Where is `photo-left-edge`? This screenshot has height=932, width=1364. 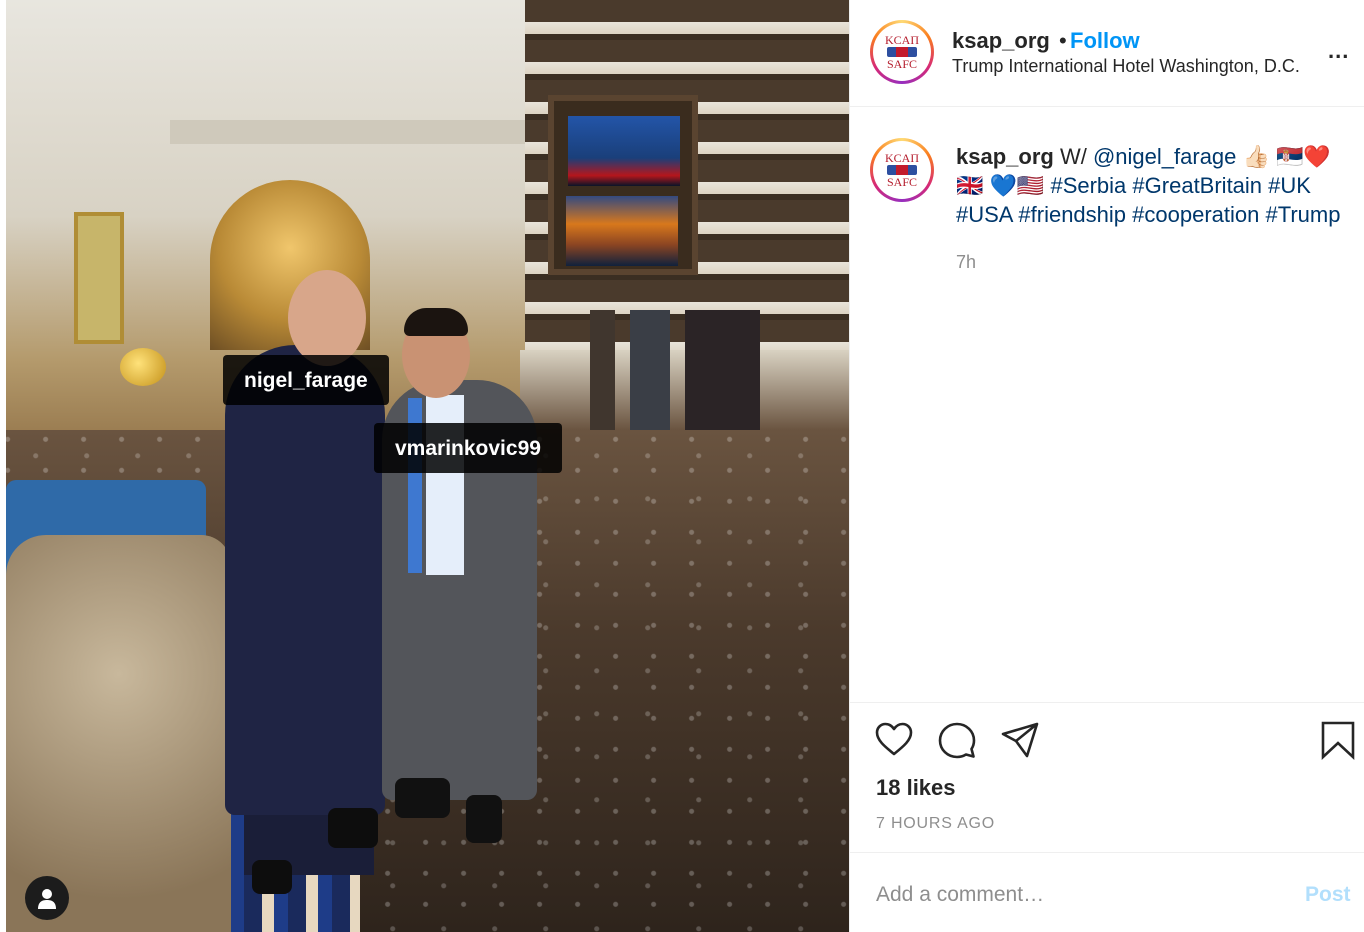 photo-left-edge is located at coordinates (3, 466).